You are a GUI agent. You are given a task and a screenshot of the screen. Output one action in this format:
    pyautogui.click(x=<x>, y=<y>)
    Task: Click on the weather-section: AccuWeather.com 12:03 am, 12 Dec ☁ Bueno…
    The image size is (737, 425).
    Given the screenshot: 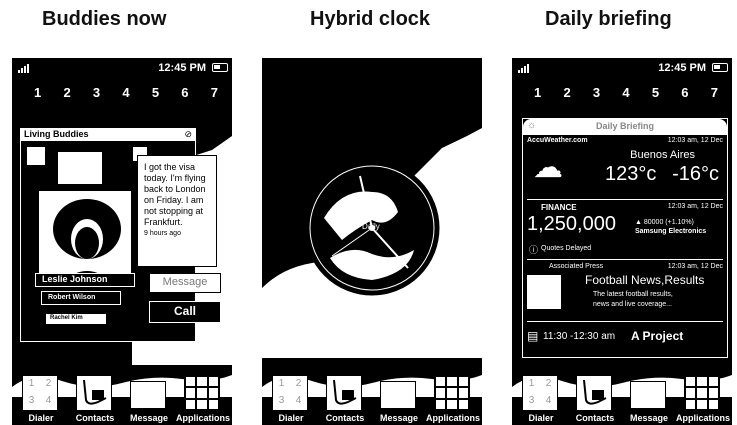 What is the action you would take?
    pyautogui.click(x=625, y=168)
    